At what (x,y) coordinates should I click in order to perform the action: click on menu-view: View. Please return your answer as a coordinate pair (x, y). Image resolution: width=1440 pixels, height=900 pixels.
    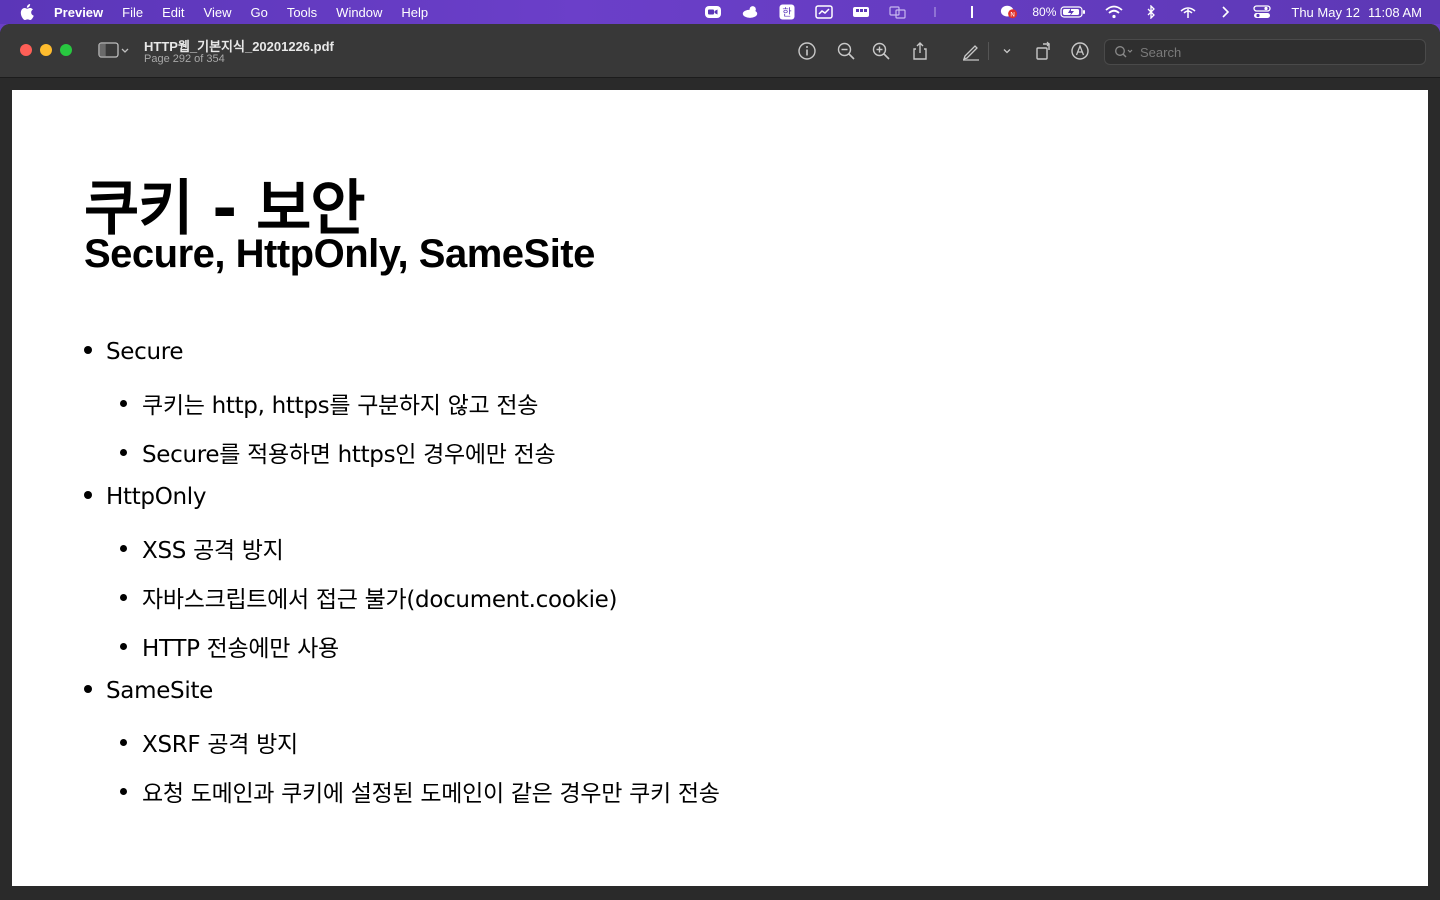
    Looking at the image, I should click on (218, 12).